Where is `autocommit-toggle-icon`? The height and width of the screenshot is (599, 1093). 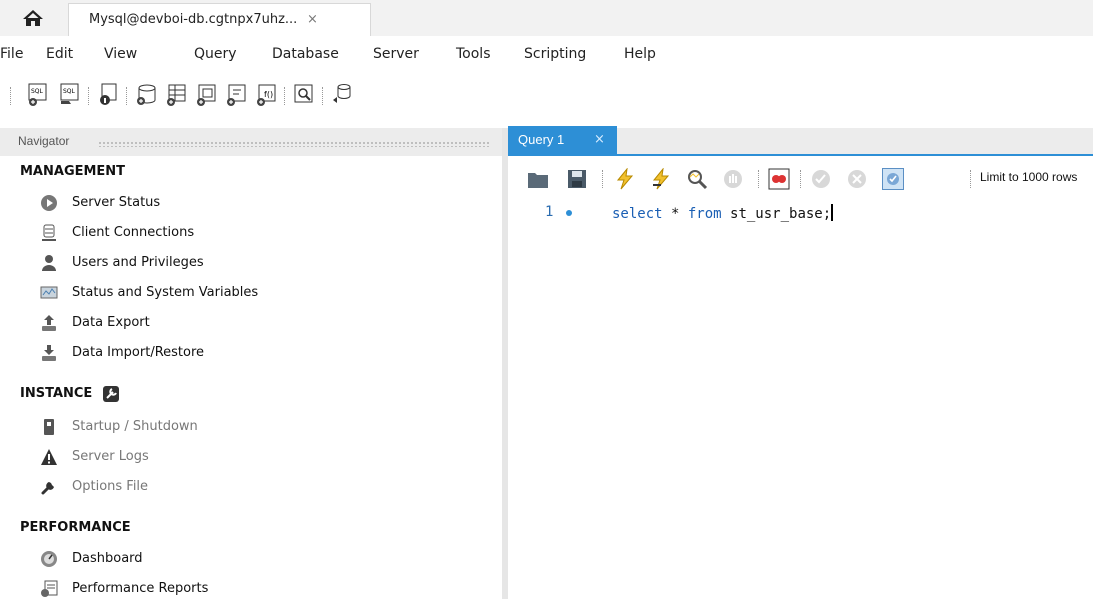
autocommit-toggle-icon is located at coordinates (893, 179).